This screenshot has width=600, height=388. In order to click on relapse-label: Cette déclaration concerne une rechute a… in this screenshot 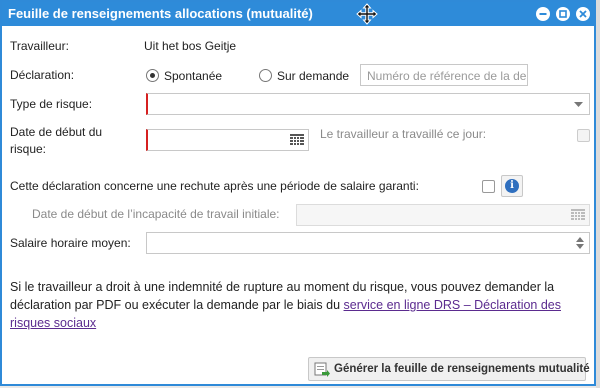, I will do `click(214, 186)`.